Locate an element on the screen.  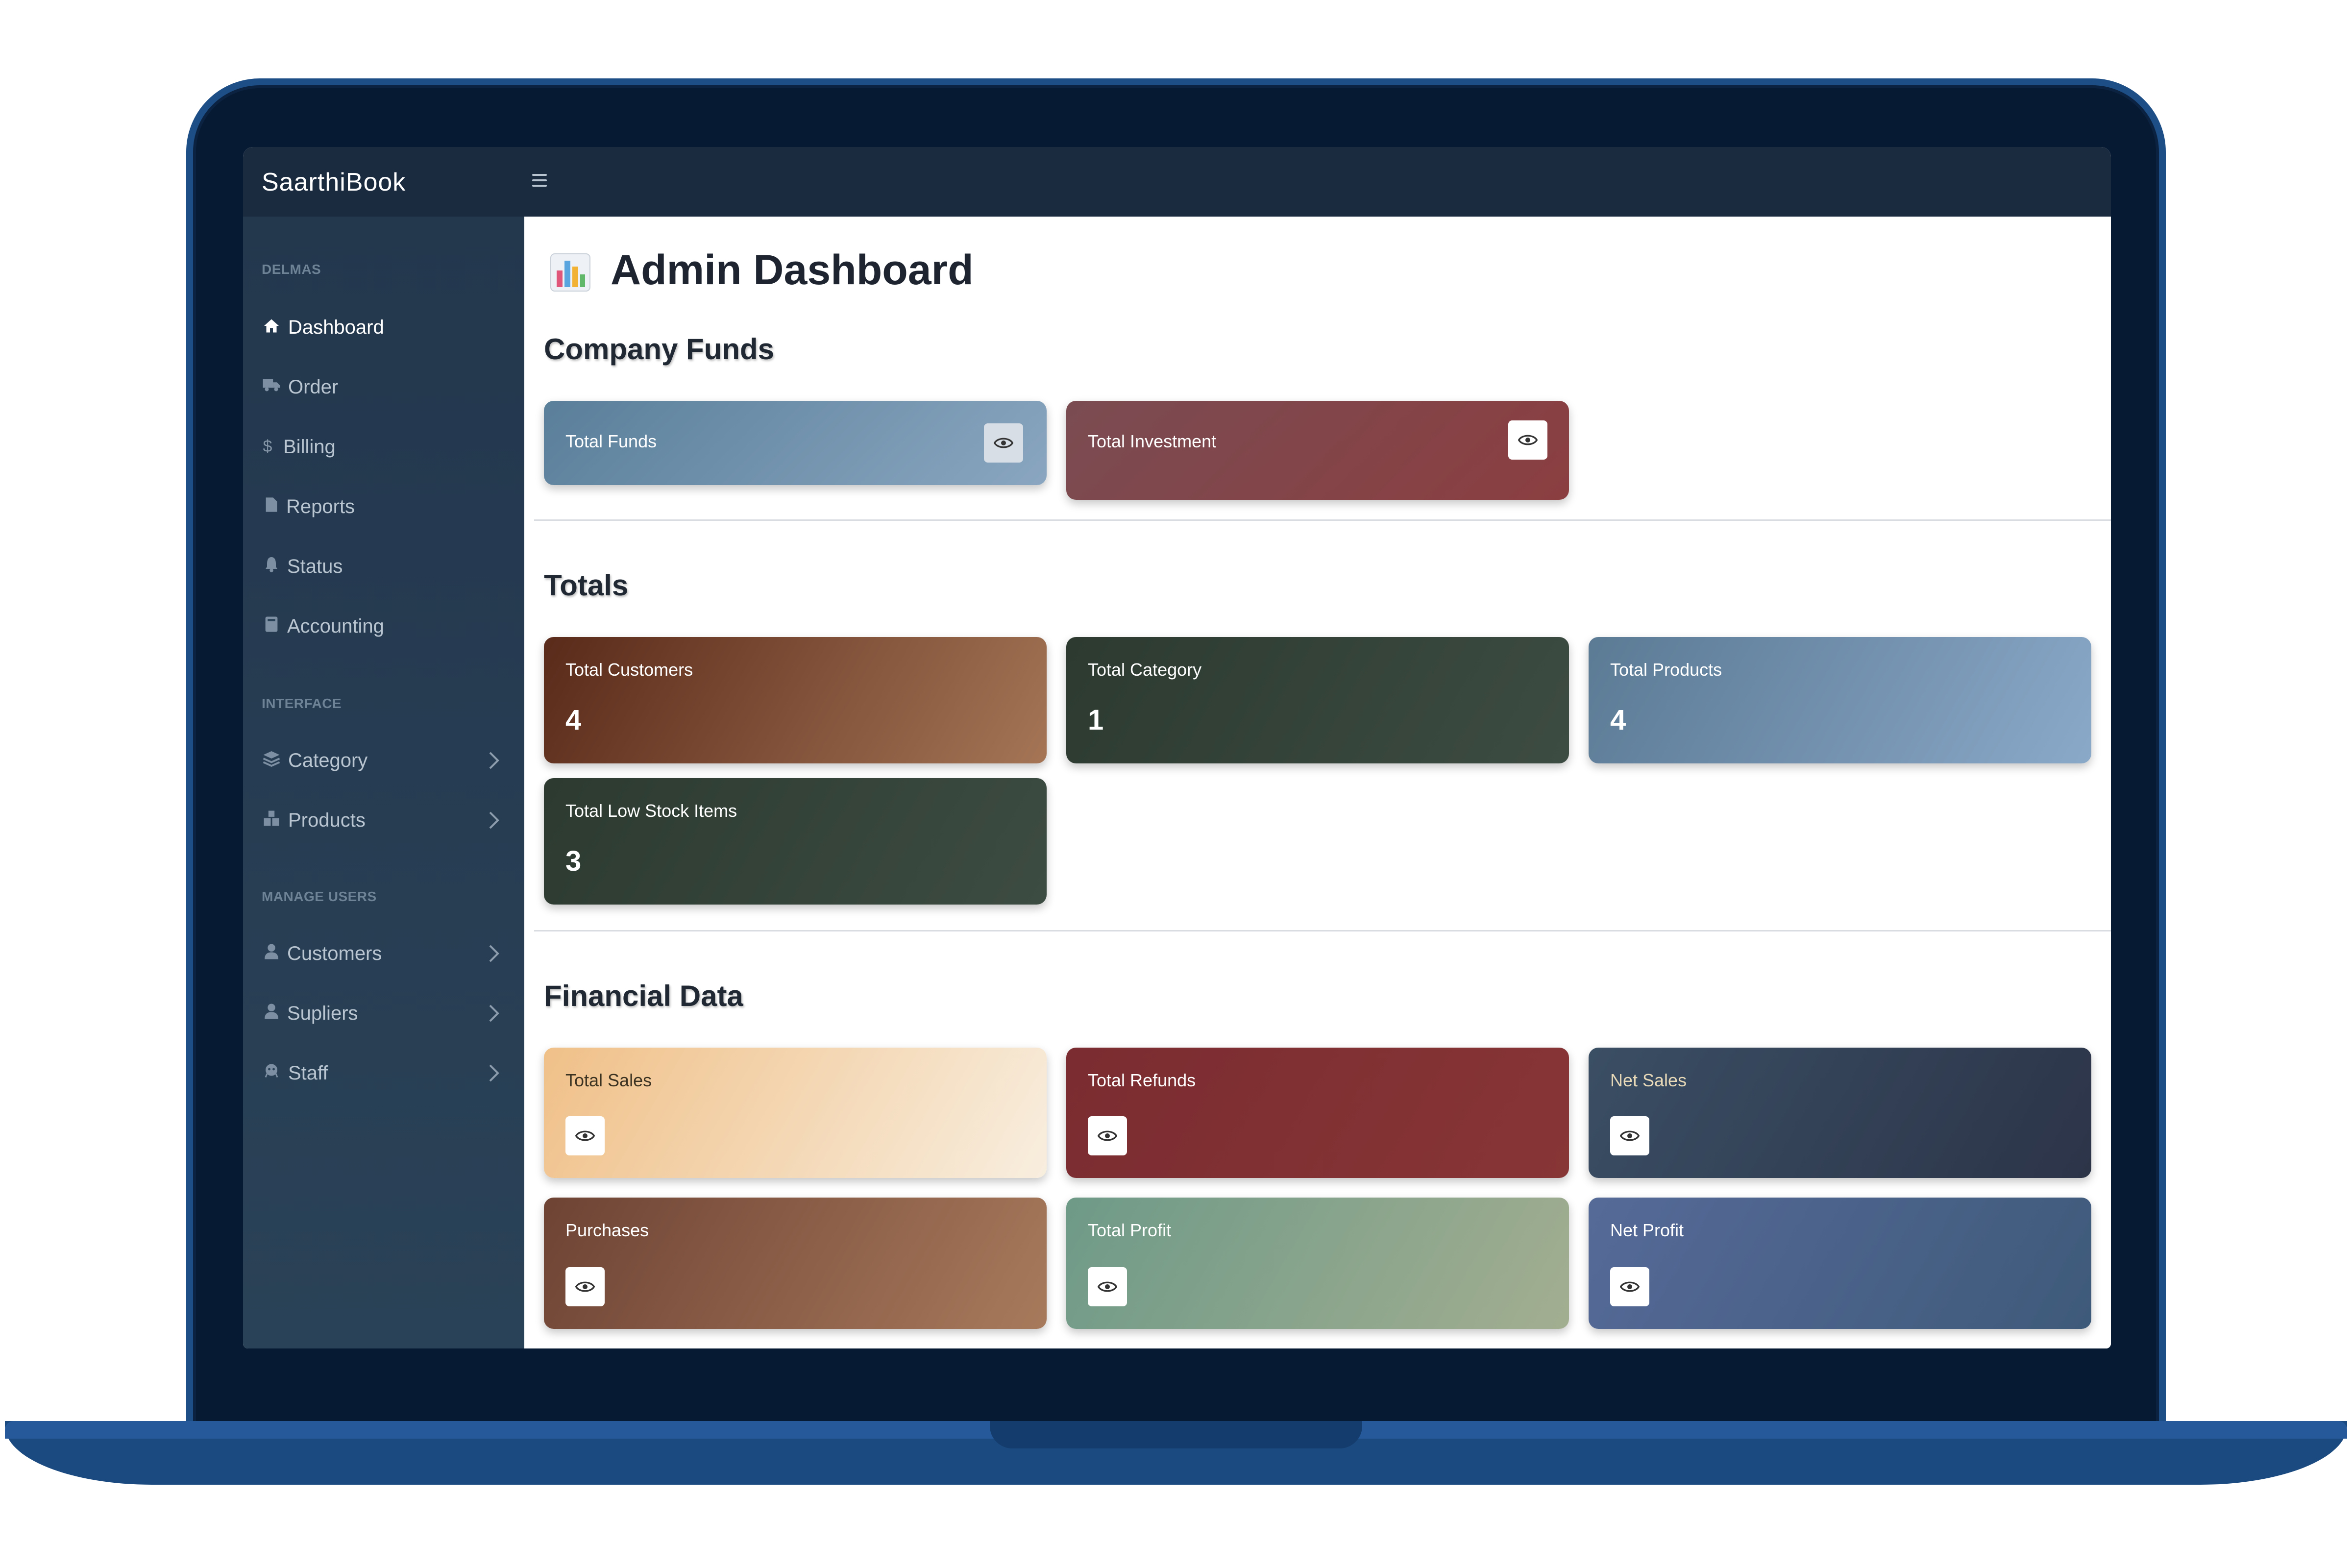
sidebar-item-order: Order is located at coordinates (383, 387).